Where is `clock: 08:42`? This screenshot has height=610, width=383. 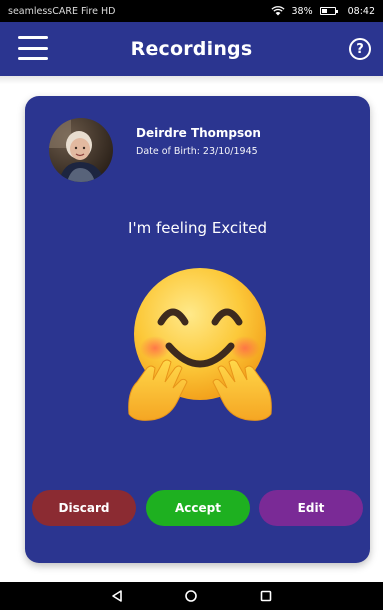 clock: 08:42 is located at coordinates (361, 11).